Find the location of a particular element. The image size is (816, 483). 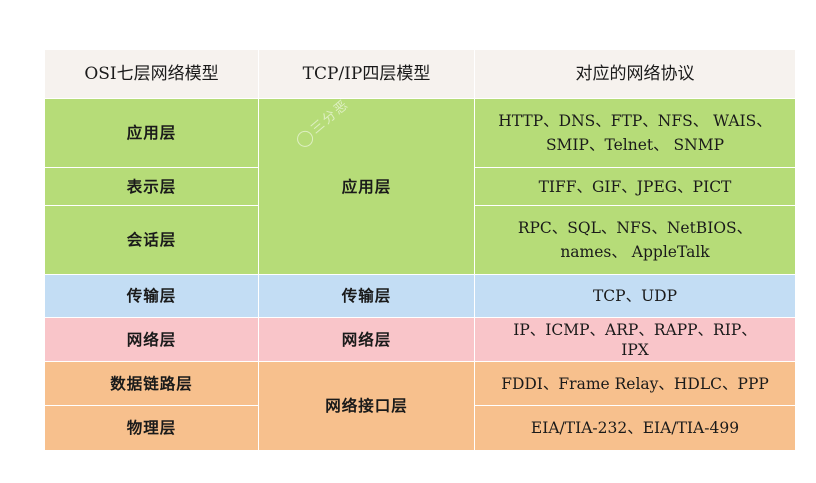

tcpip-layer-application: 应用层 is located at coordinates (366, 186).